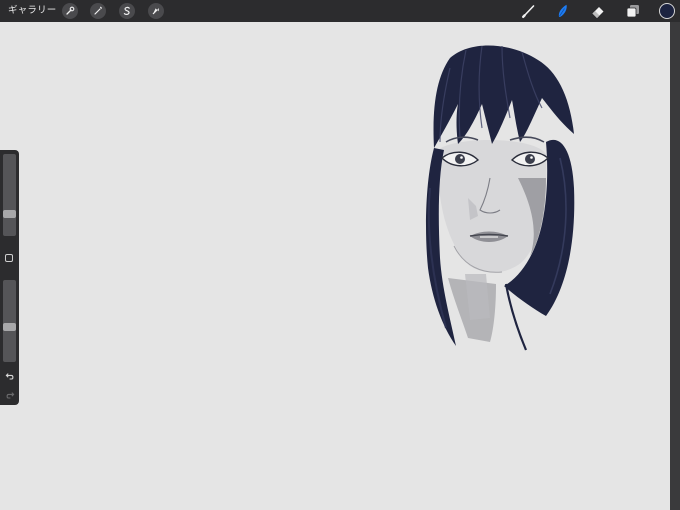 The height and width of the screenshot is (510, 680). I want to click on wrench-icon, so click(70, 11).